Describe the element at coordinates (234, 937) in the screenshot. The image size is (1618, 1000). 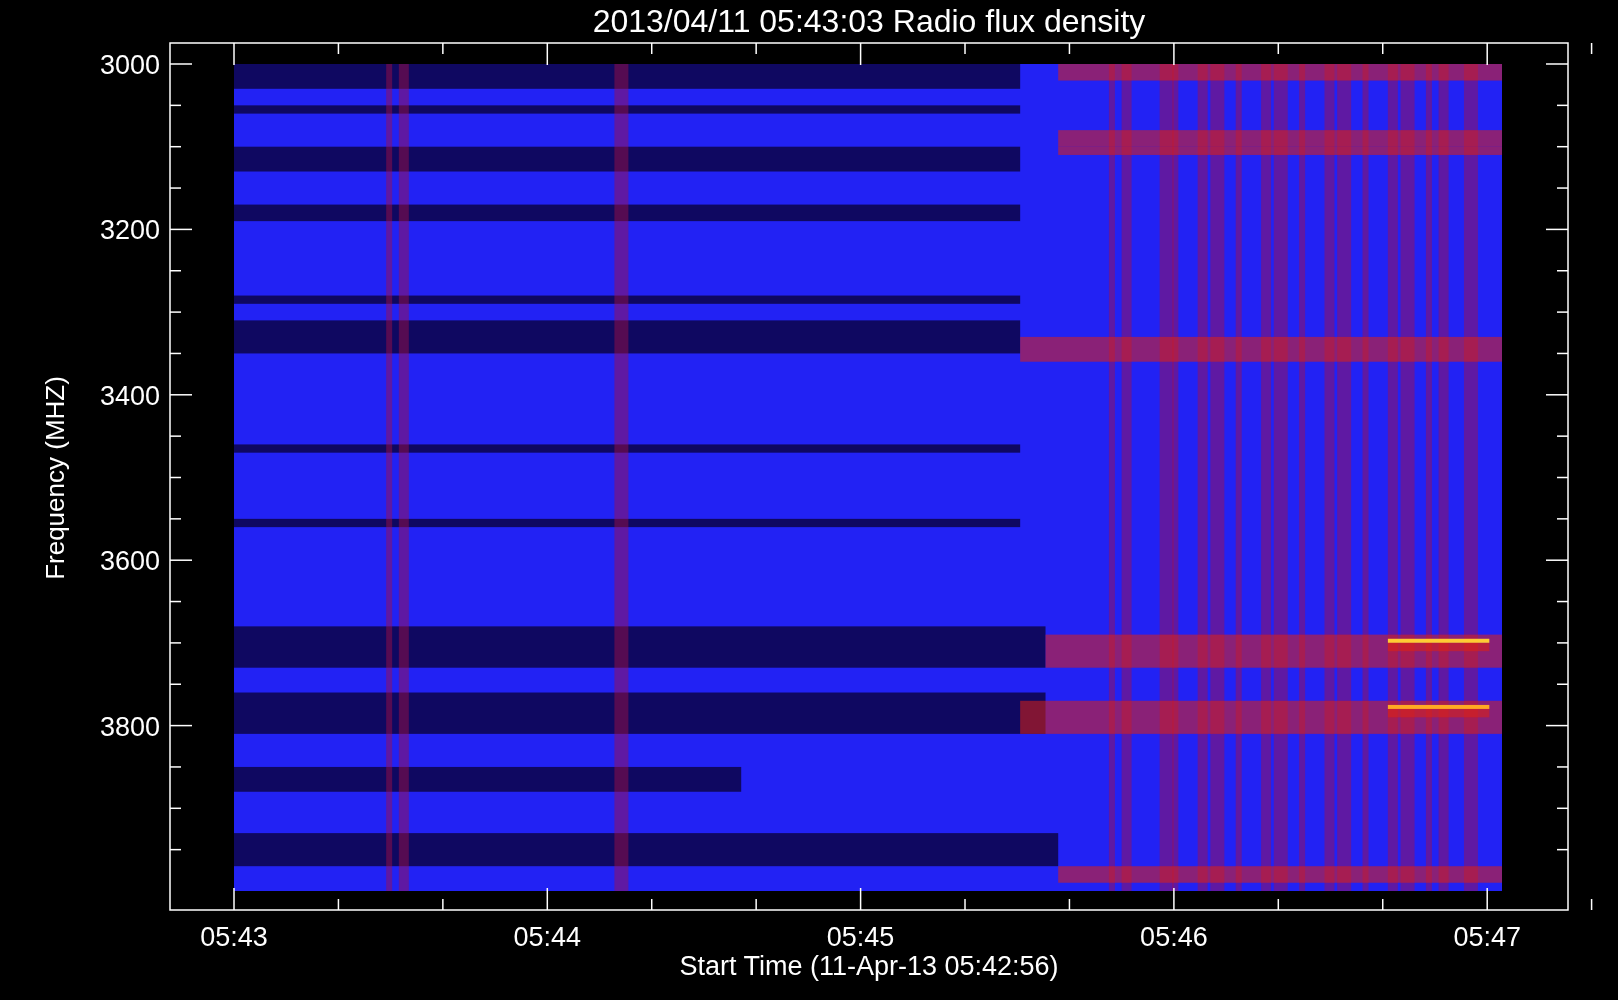
I see `x-tick-label: 05:43` at that location.